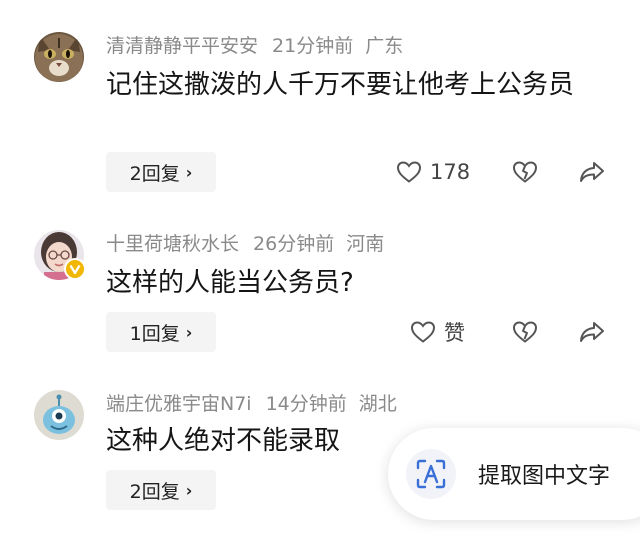 The width and height of the screenshot is (640, 539). I want to click on extract-text-button: 提取图中文字, so click(514, 474).